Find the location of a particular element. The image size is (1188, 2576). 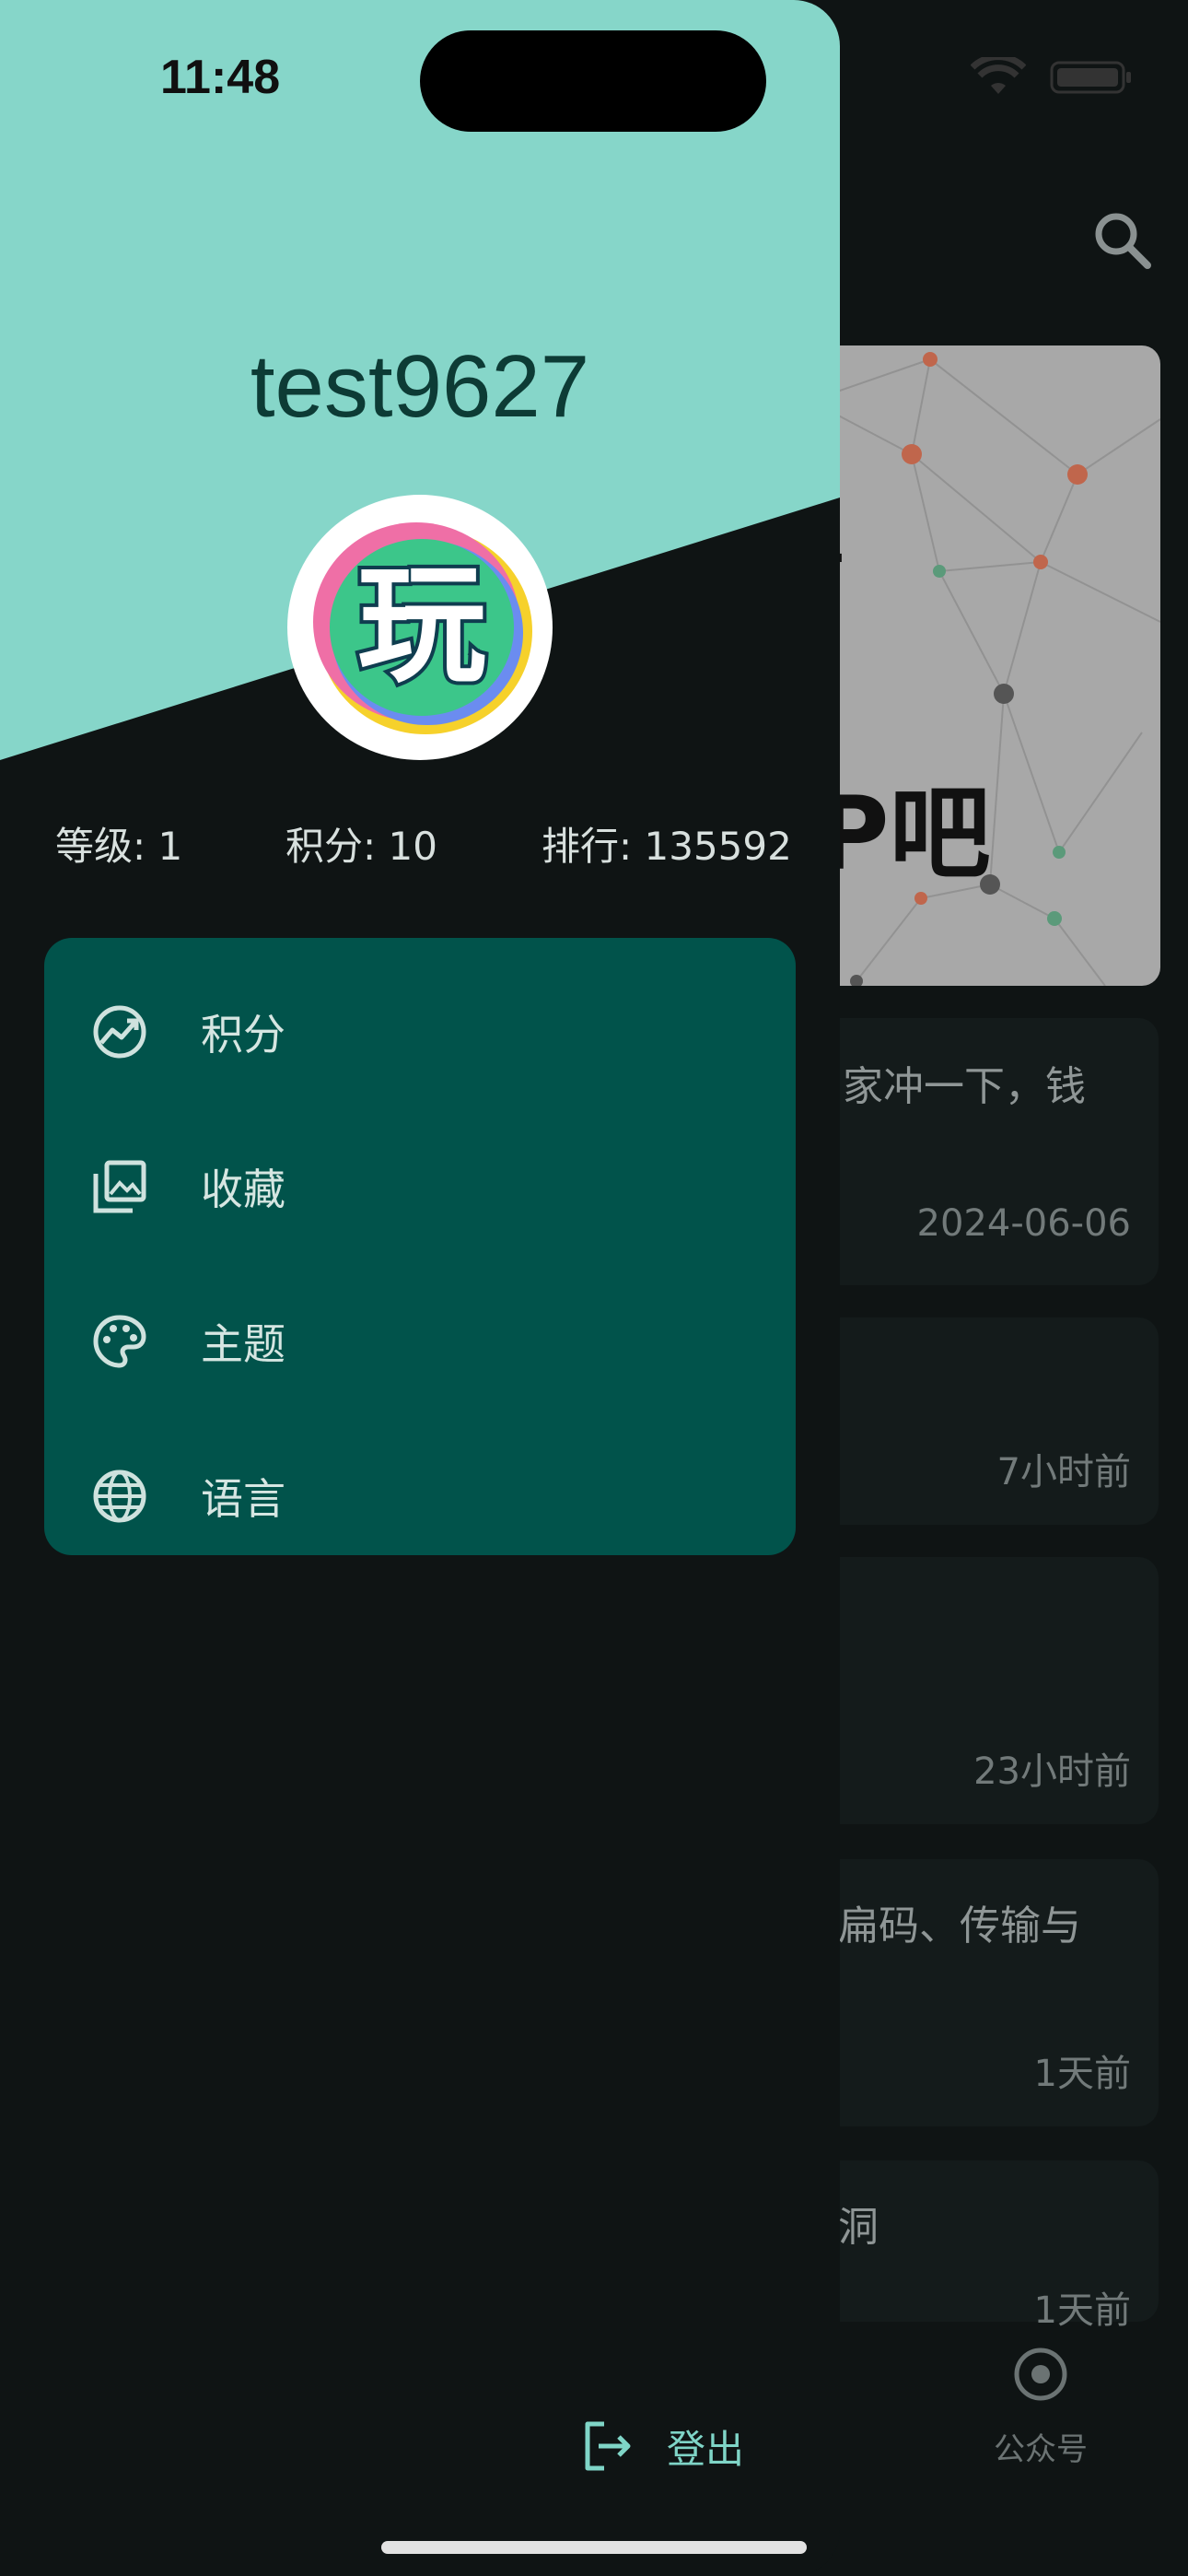

level-stat: 等级: 1 is located at coordinates (119, 846).